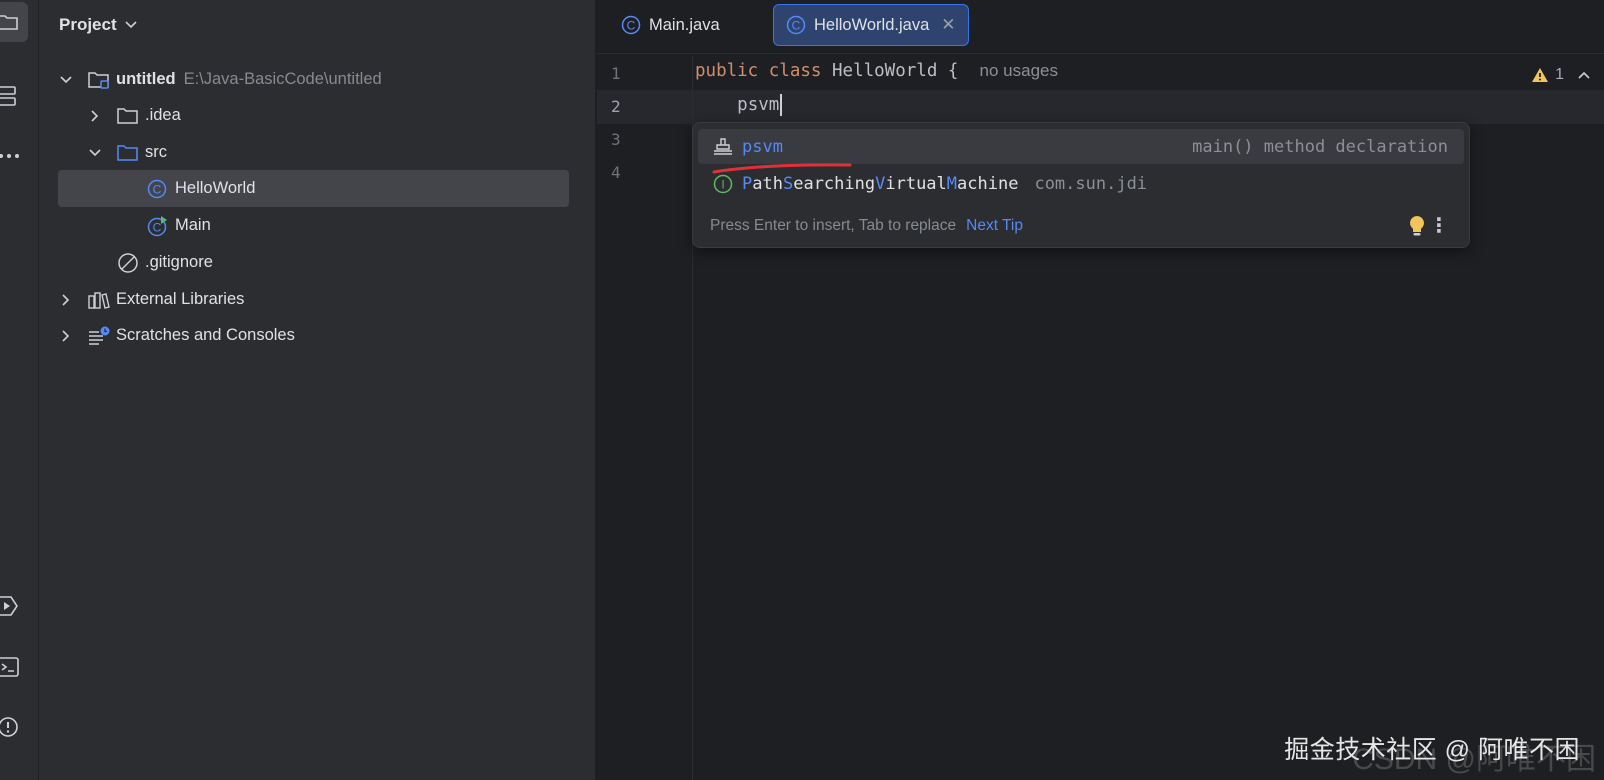 Image resolution: width=1604 pixels, height=780 pixels. What do you see at coordinates (1081, 151) in the screenshot?
I see `completion-item-psvm: psvm main() method declaration` at bounding box center [1081, 151].